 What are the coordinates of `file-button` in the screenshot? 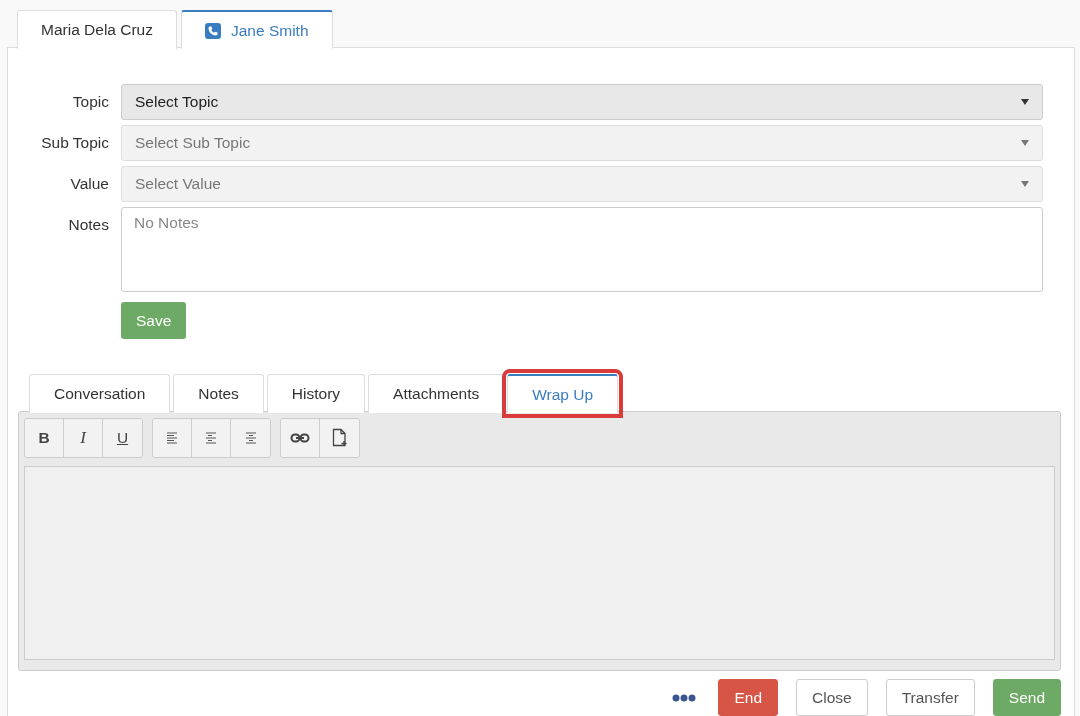 It's located at (339, 438).